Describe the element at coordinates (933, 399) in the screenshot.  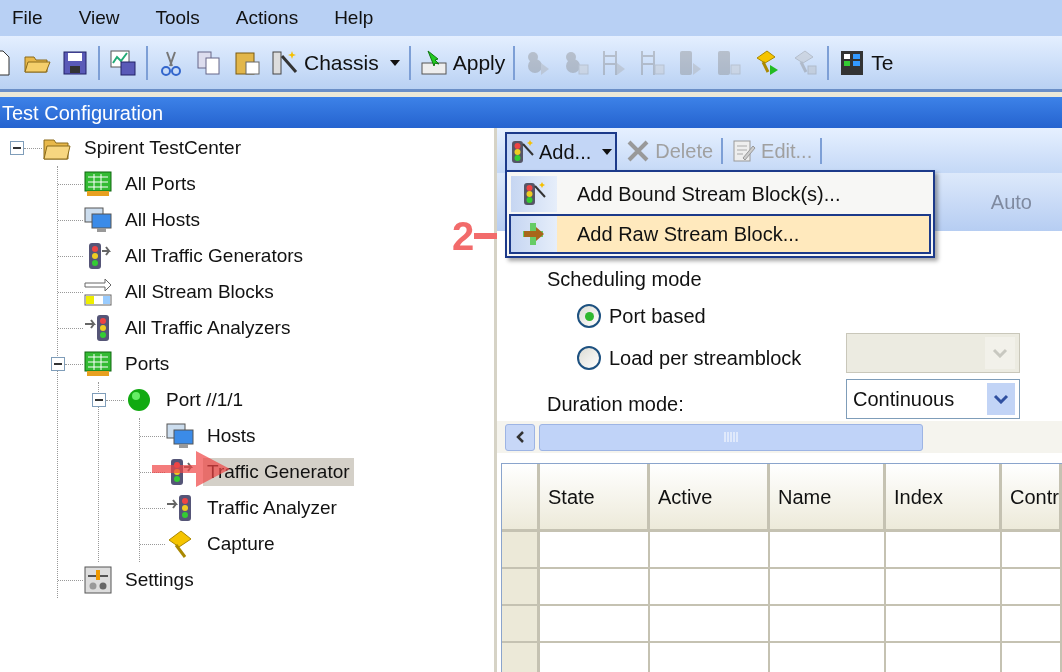
I see `duration-select: Continuous` at that location.